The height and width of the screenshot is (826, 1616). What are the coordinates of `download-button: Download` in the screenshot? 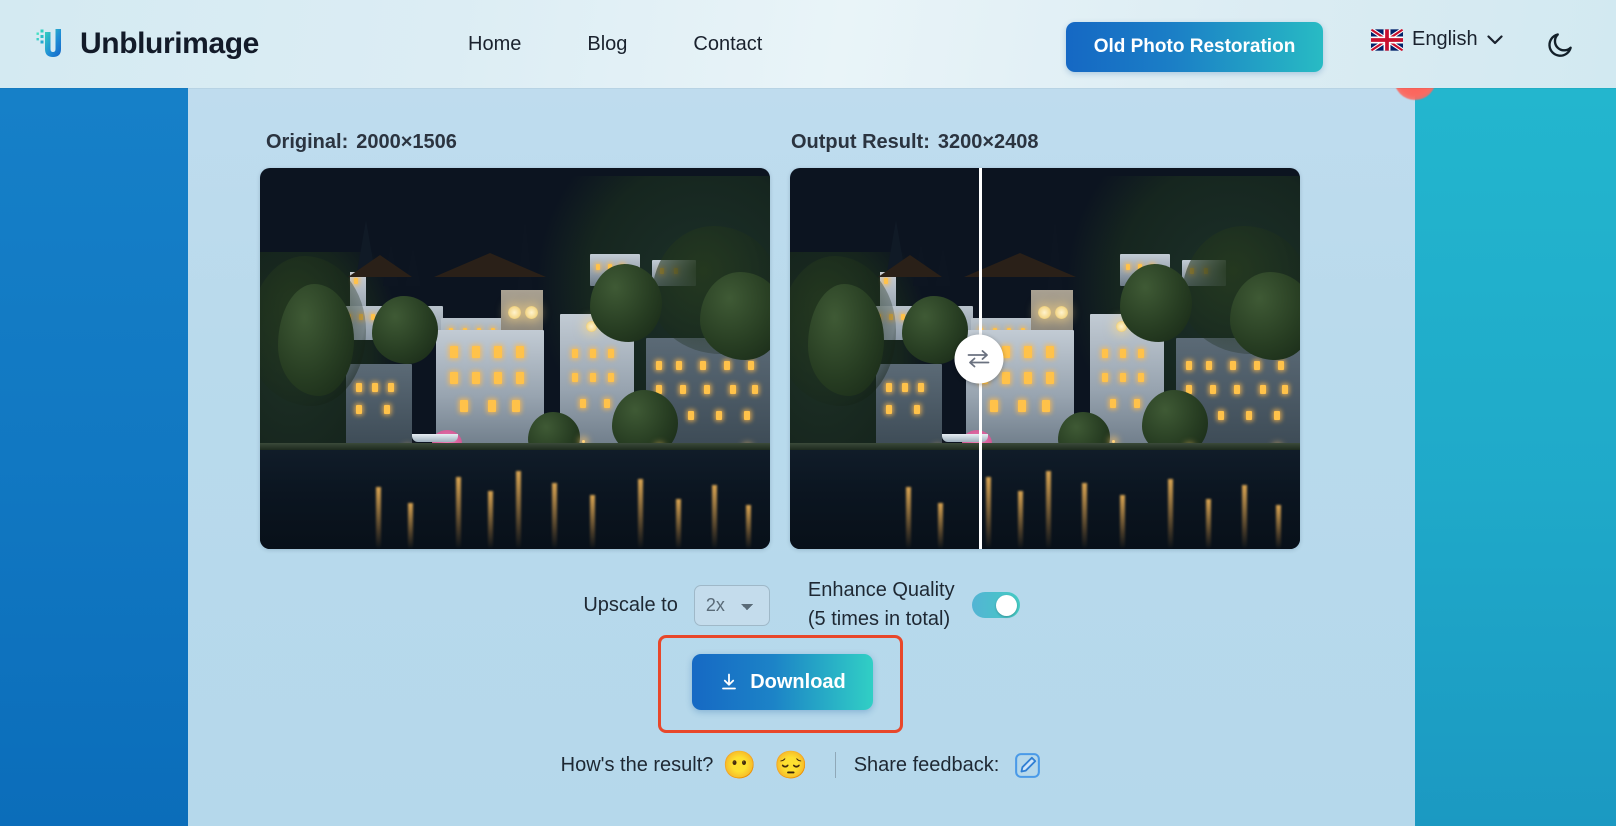 It's located at (782, 682).